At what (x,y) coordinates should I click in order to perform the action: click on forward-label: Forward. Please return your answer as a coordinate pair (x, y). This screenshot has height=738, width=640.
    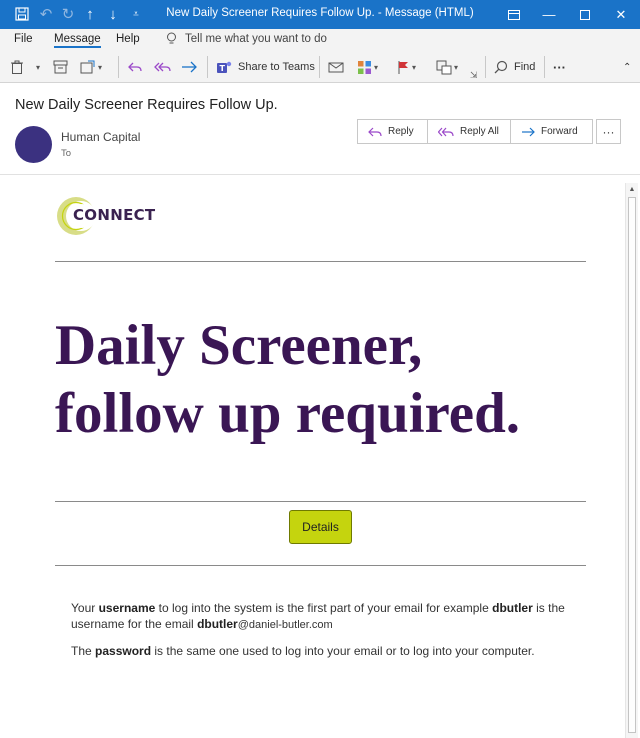
    Looking at the image, I should click on (559, 131).